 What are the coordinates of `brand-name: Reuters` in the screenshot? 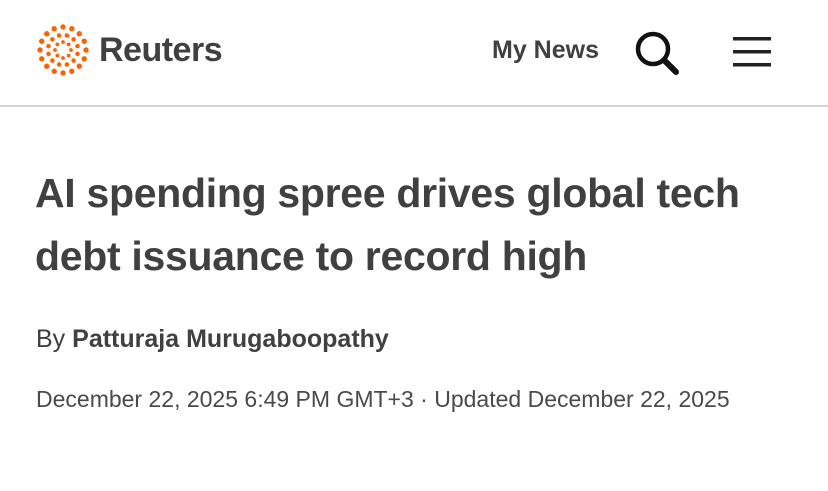 It's located at (161, 50).